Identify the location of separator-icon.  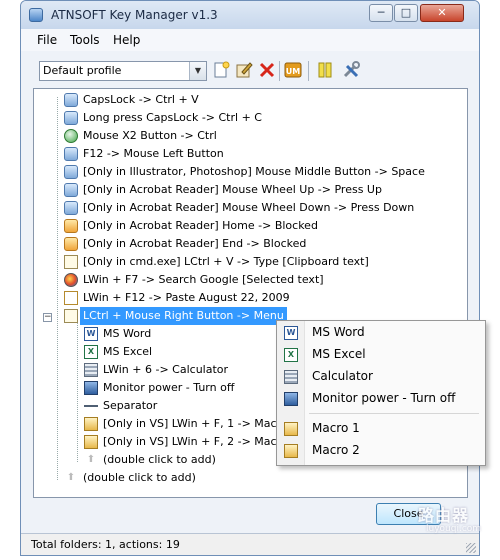
(91, 406).